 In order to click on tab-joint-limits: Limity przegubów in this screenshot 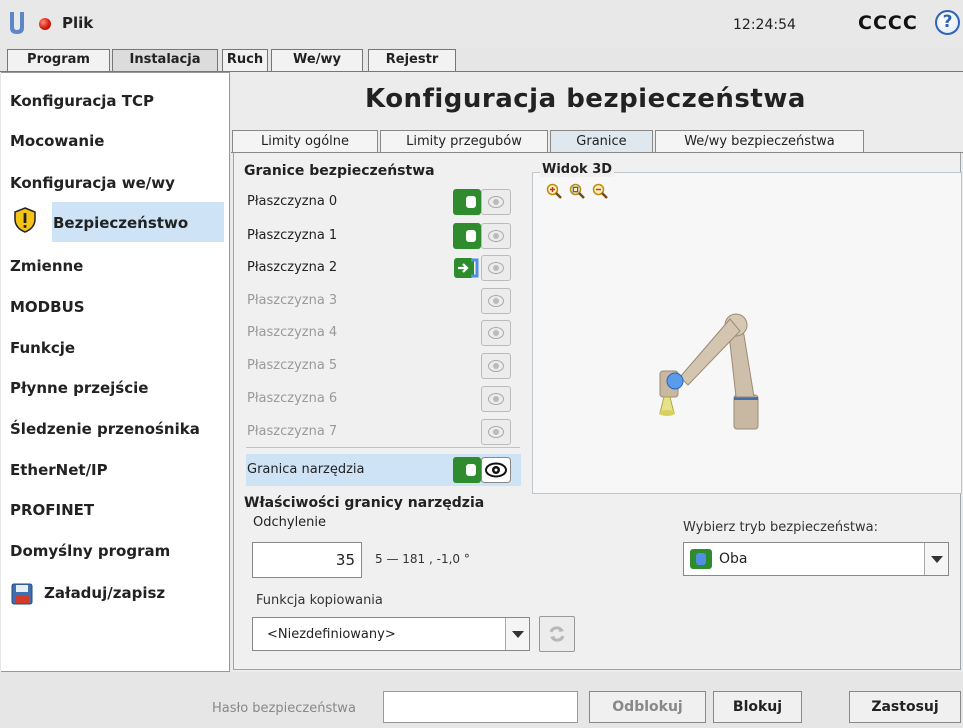, I will do `click(464, 141)`.